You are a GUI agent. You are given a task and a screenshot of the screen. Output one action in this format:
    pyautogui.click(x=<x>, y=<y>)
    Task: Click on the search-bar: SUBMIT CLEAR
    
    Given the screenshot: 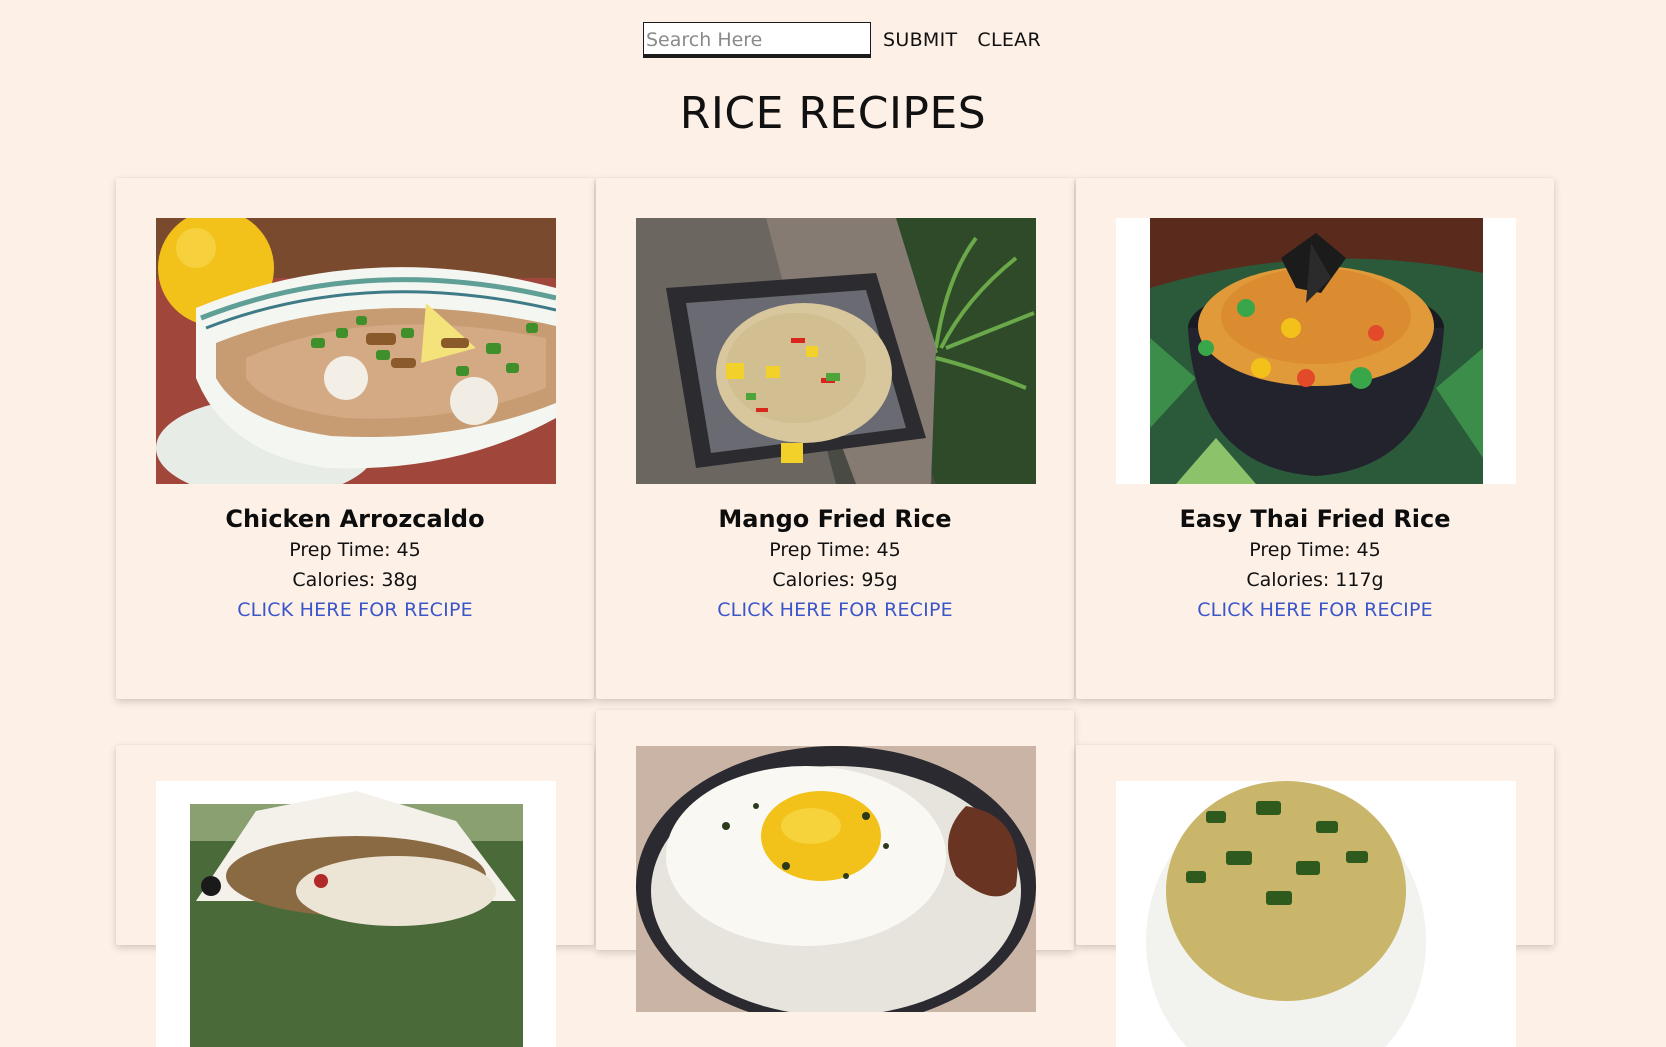 What is the action you would take?
    pyautogui.click(x=842, y=40)
    